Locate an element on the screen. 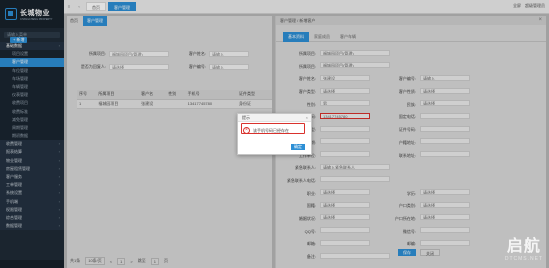 This screenshot has height=268, width=549. dialog-title: 提示 × is located at coordinates (274, 118).